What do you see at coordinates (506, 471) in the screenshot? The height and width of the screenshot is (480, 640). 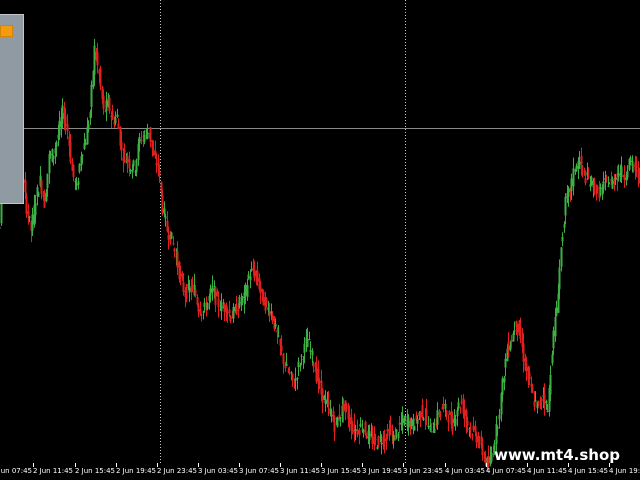 I see `time-tick-label: 4 Jun 07:45` at bounding box center [506, 471].